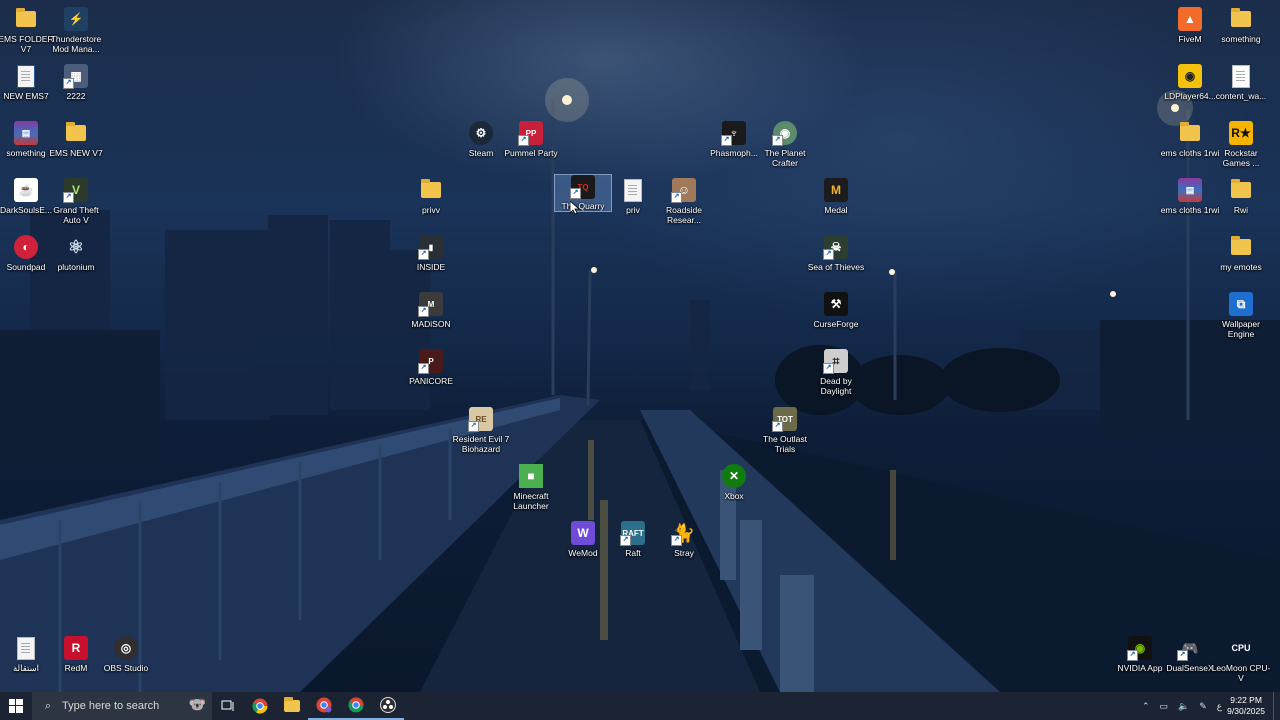 The width and height of the screenshot is (1280, 720). I want to click on ldplayer-icon: ◉, so click(1190, 76).